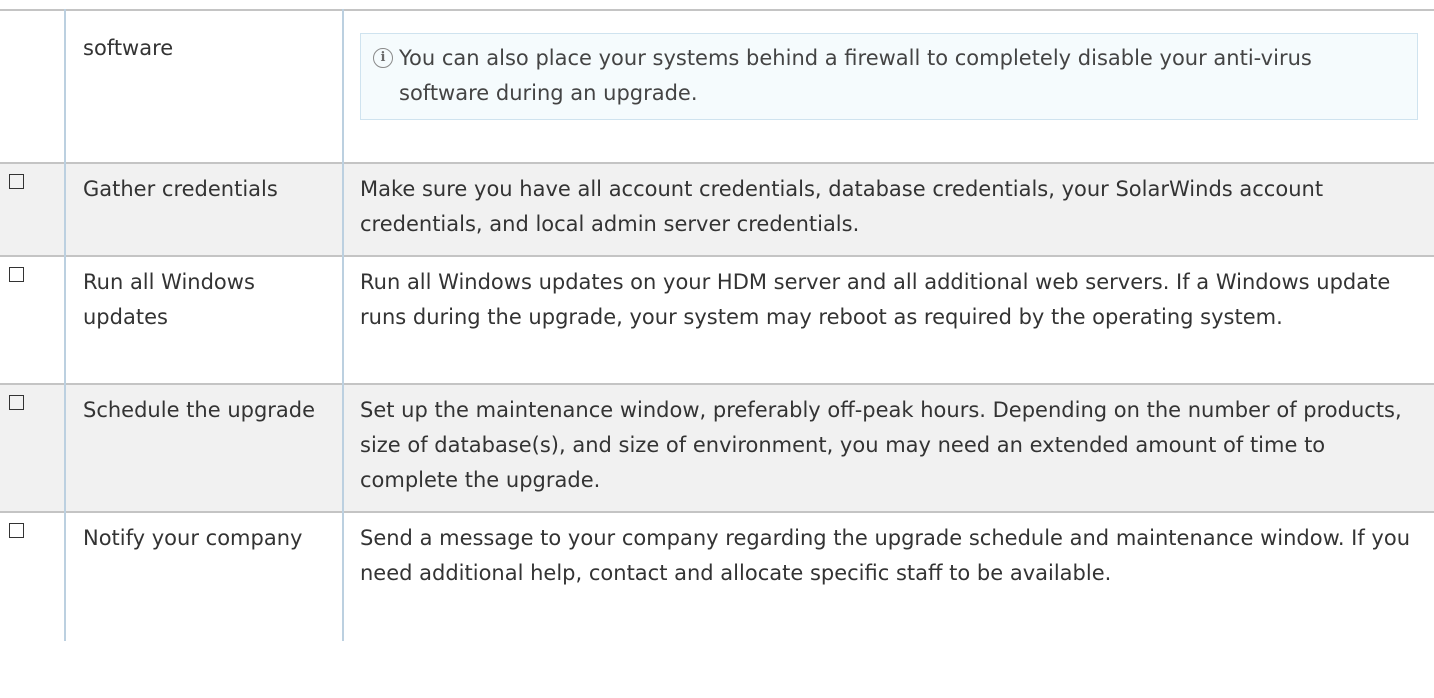  I want to click on task-cell: Schedule the upgrade, so click(204, 447).